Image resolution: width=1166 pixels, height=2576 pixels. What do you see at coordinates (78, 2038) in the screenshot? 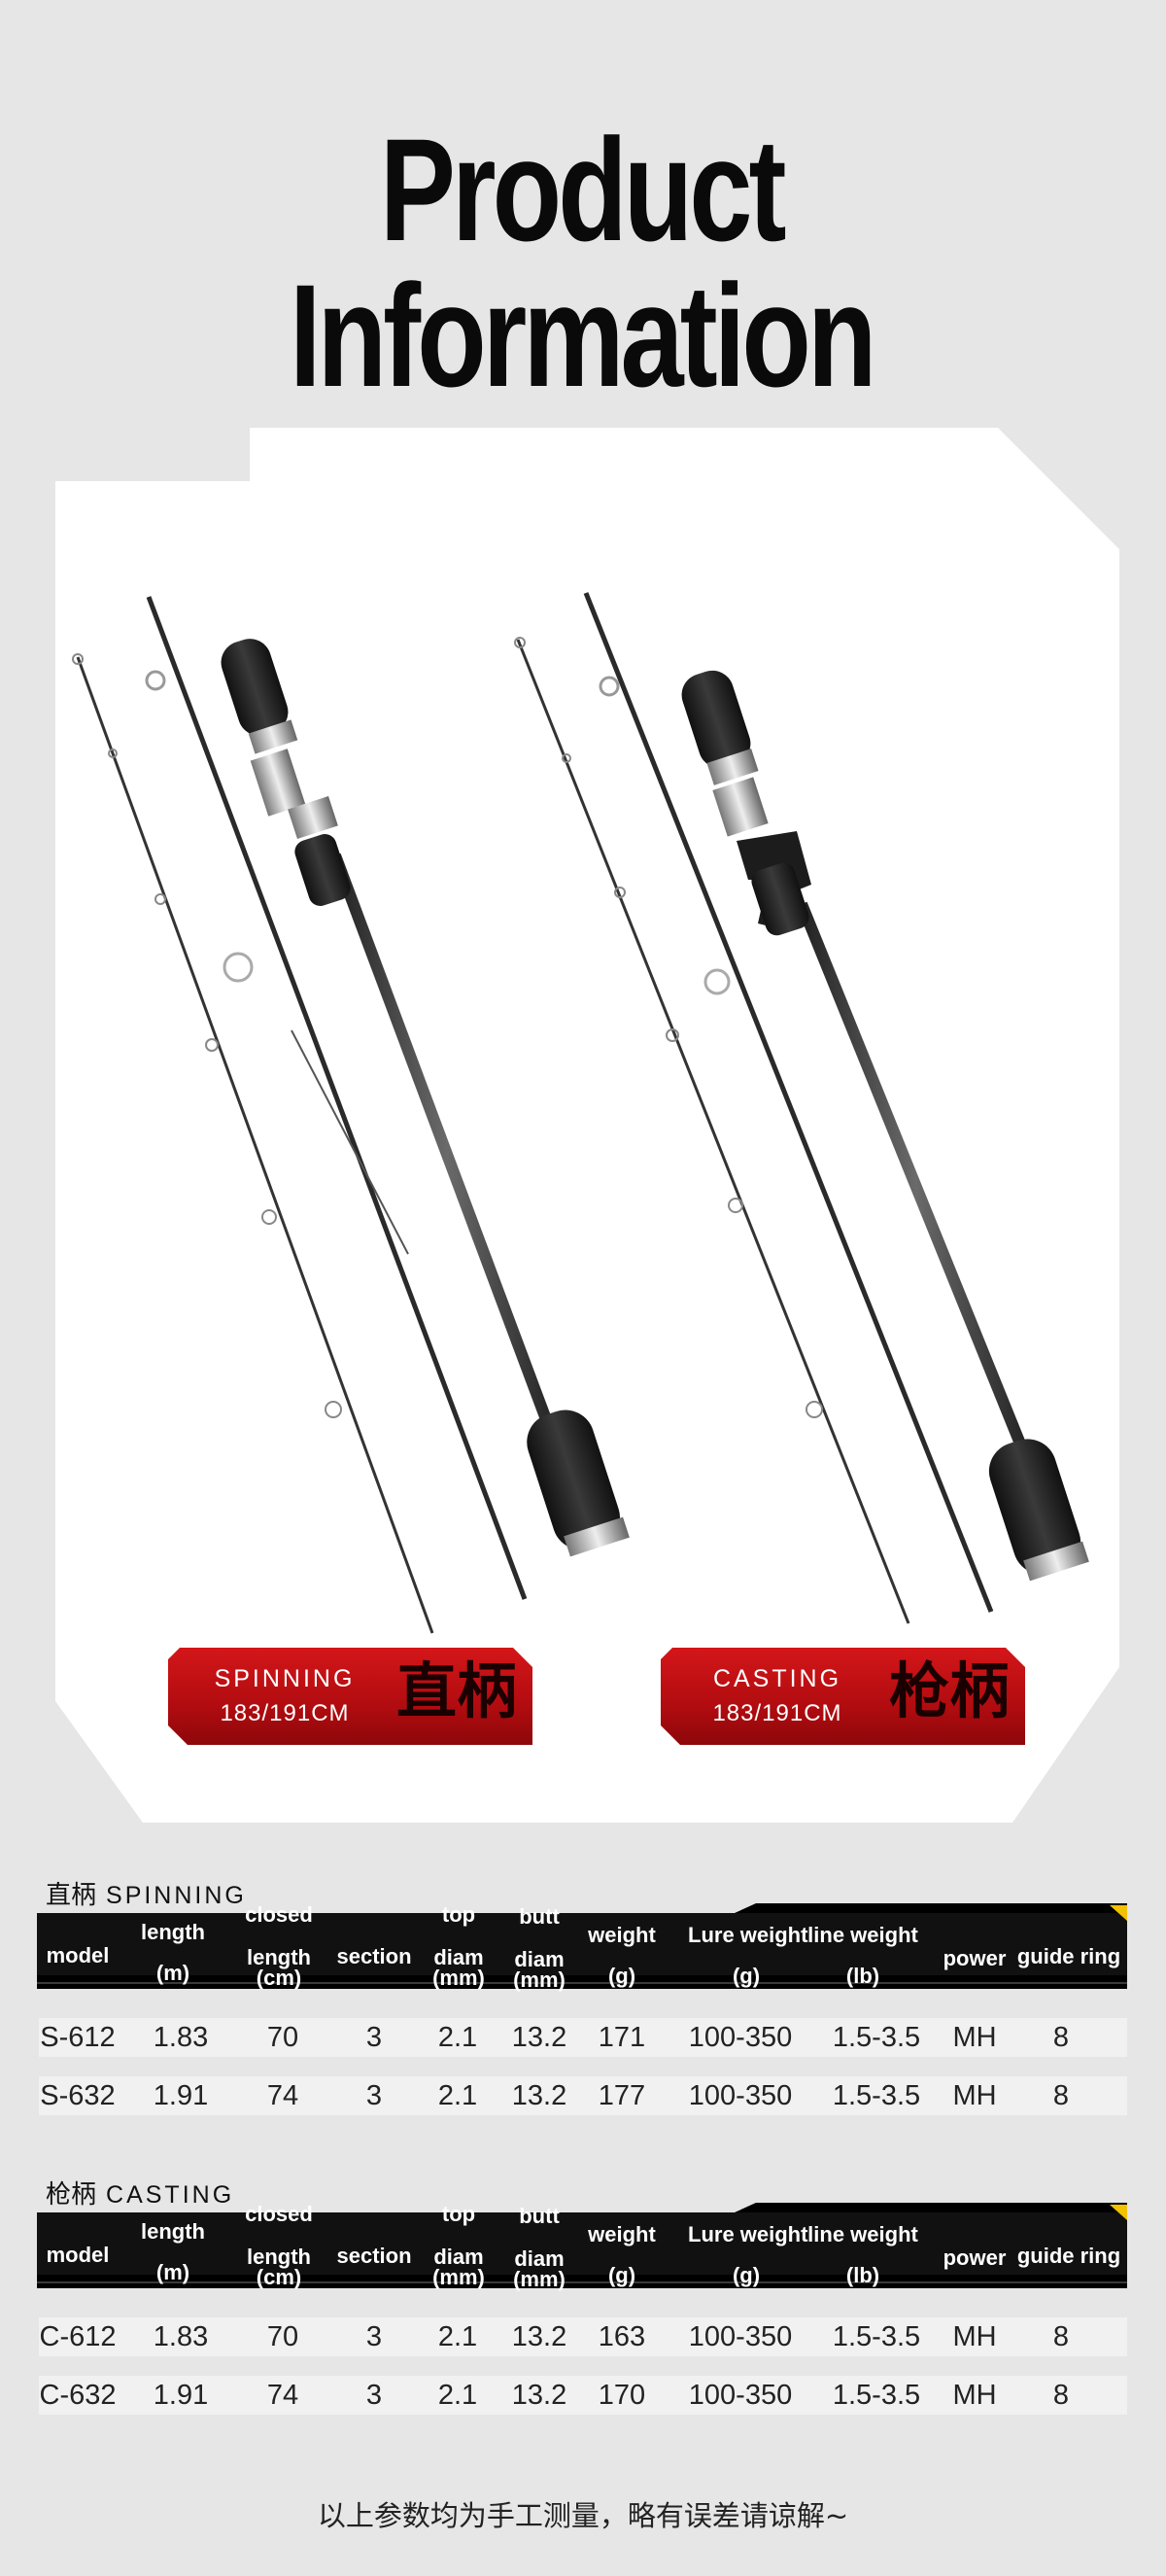
I see `cell-model: S-612` at bounding box center [78, 2038].